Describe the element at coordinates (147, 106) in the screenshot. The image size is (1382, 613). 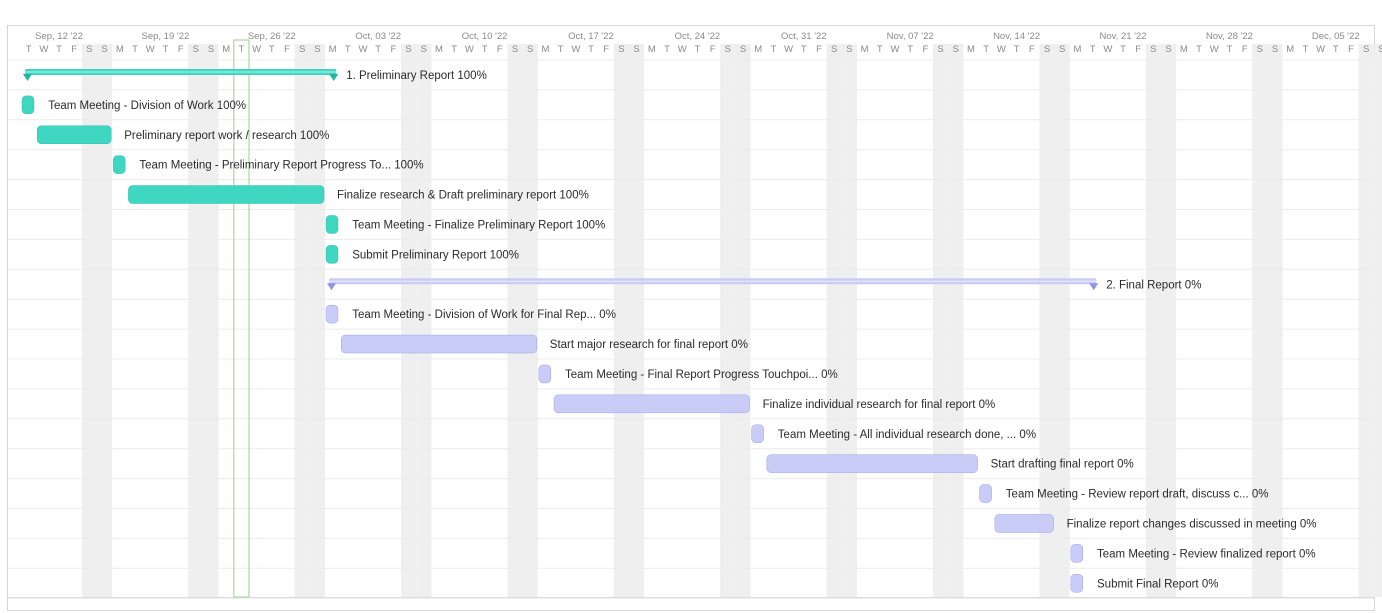
I see `task-label: Team Meeting - Division of Work 100%` at that location.